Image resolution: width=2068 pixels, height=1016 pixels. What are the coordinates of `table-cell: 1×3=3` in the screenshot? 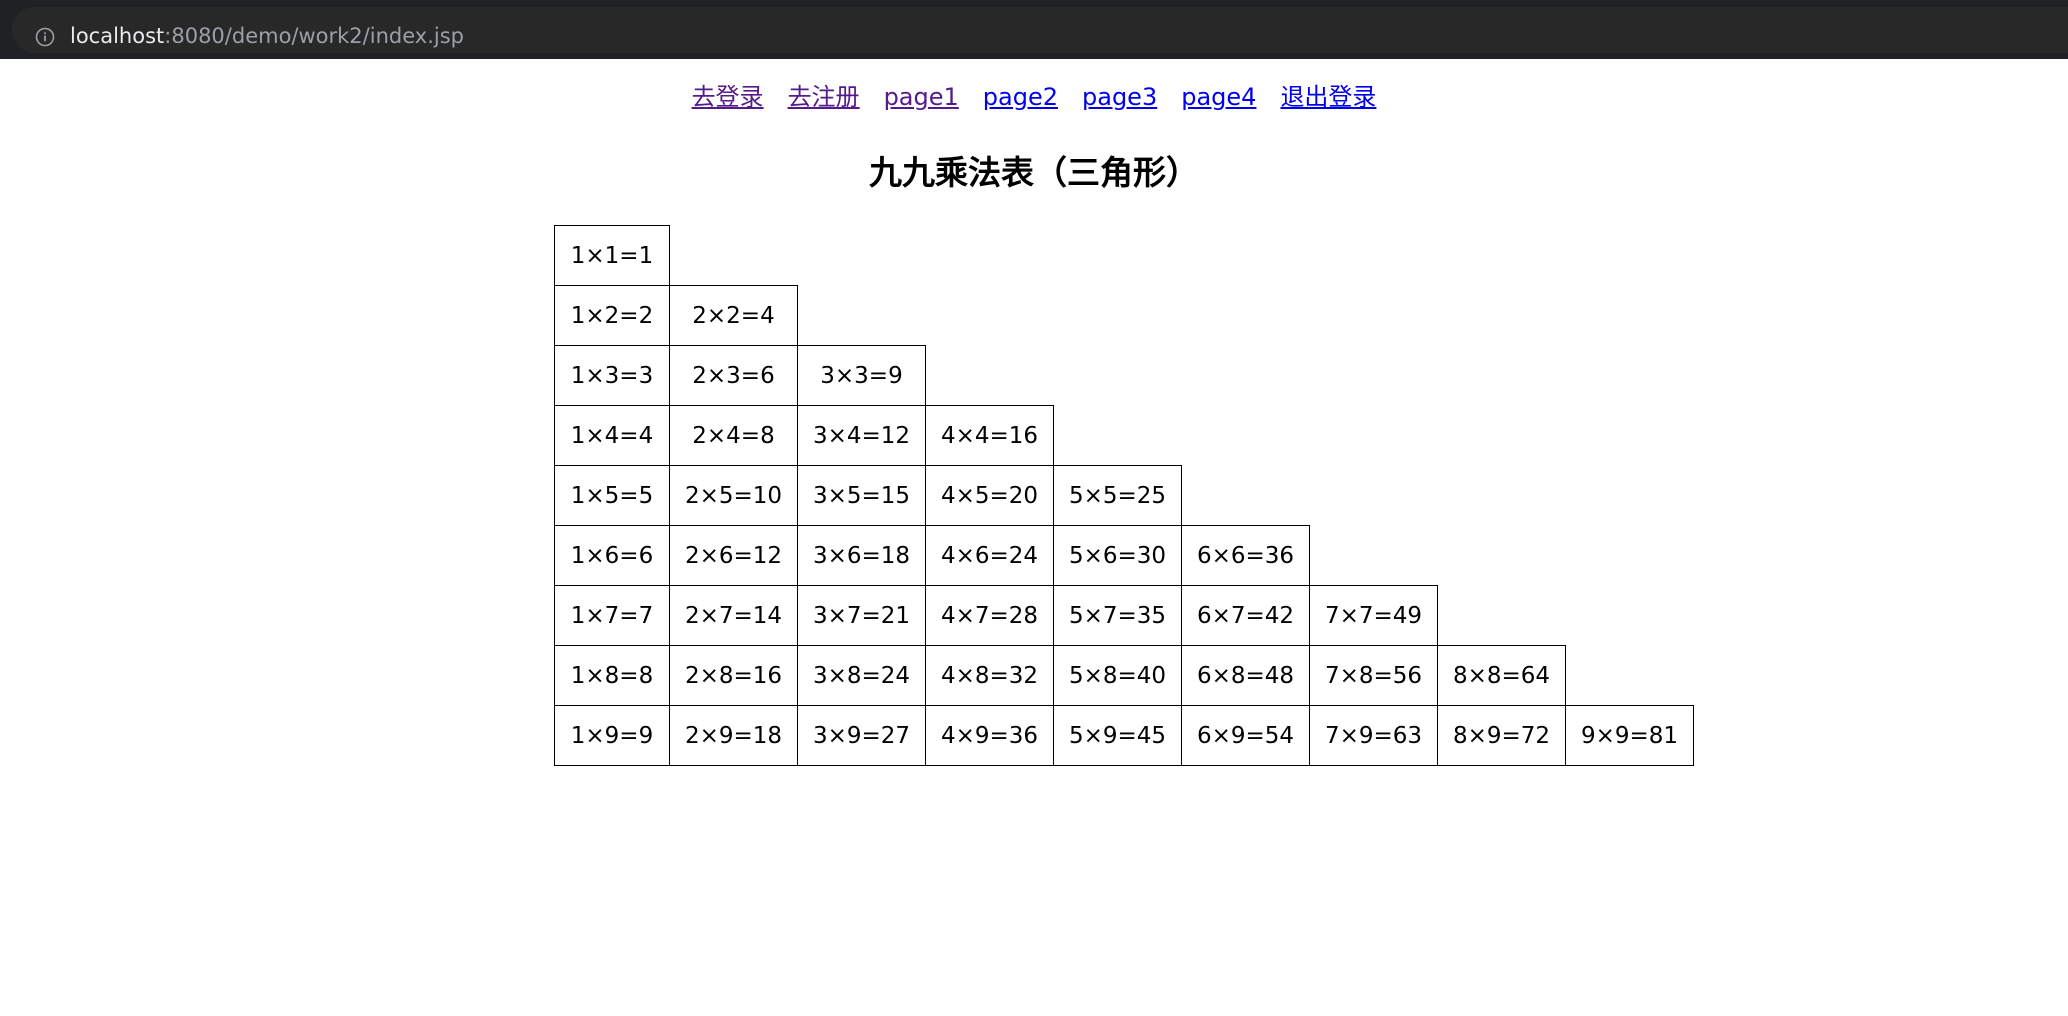 It's located at (612, 375).